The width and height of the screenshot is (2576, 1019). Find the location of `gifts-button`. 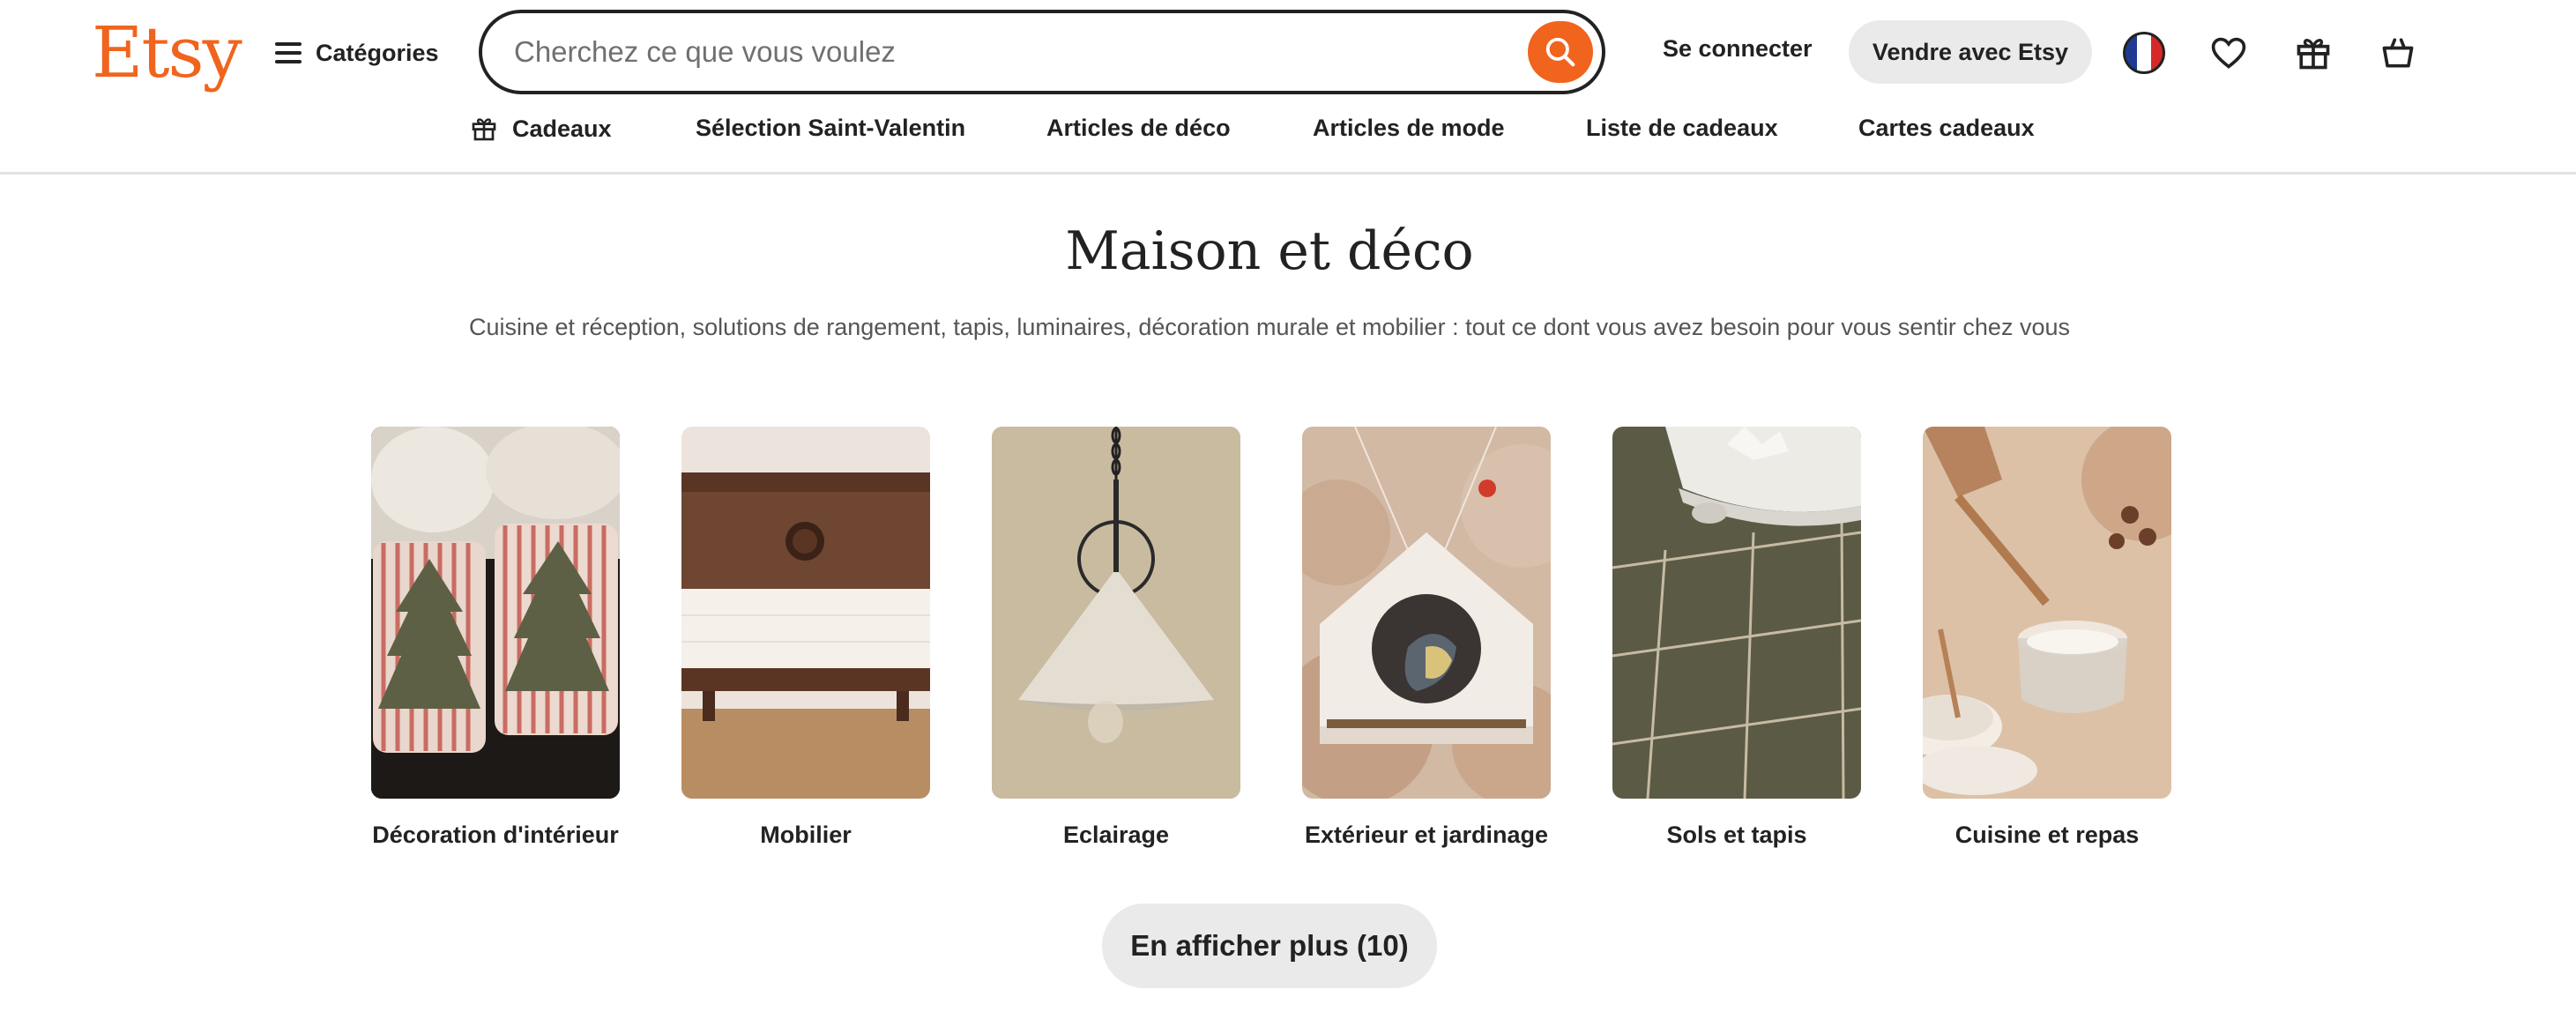

gifts-button is located at coordinates (2313, 53).